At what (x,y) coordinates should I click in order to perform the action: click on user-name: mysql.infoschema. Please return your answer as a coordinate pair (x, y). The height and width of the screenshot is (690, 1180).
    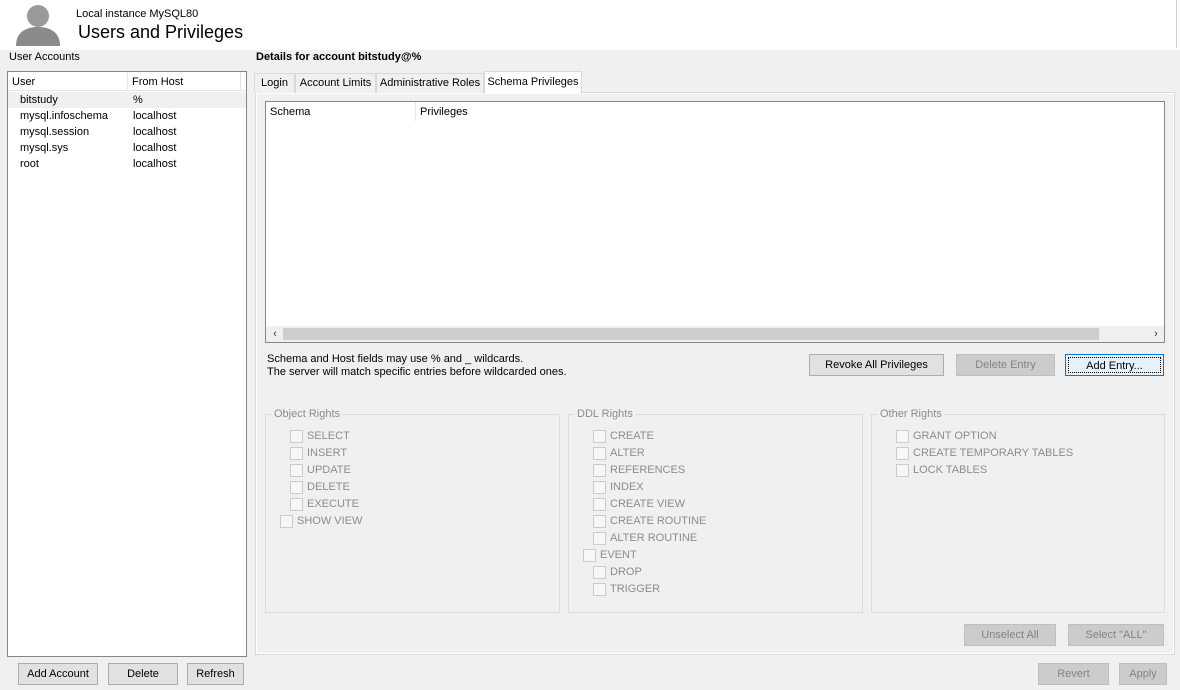
    Looking at the image, I should click on (64, 116).